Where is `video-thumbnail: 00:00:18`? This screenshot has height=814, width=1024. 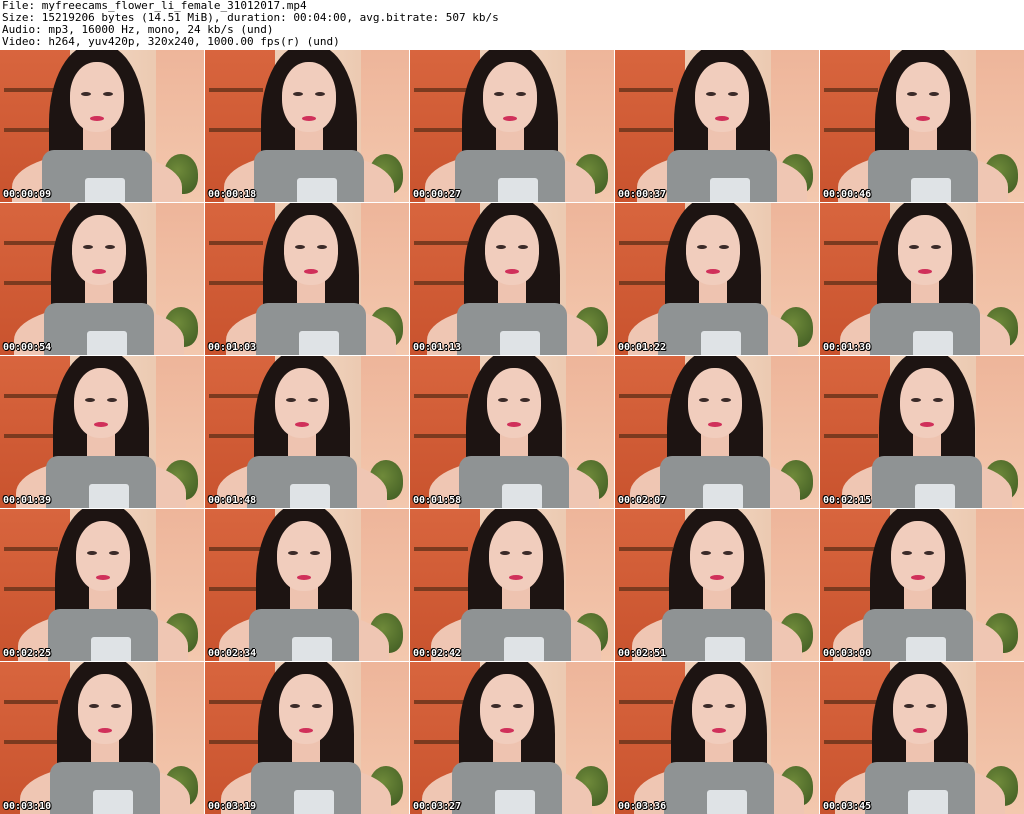
video-thumbnail: 00:00:18 is located at coordinates (307, 126).